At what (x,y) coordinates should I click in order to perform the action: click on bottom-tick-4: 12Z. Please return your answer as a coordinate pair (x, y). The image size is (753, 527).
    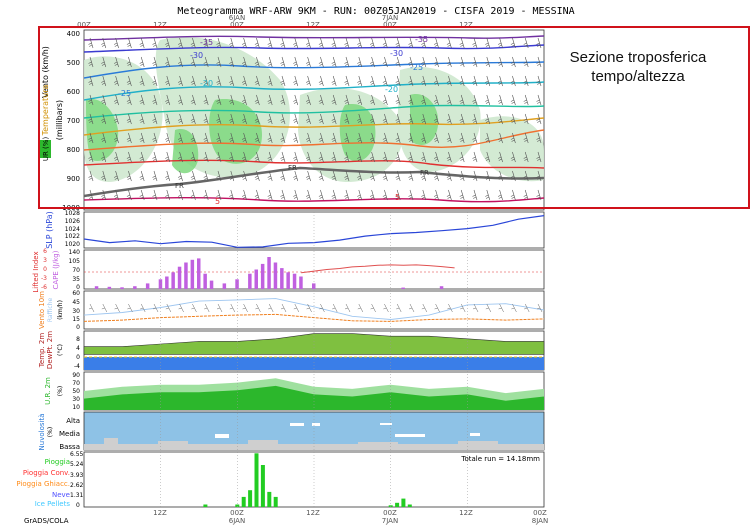
    Looking at the image, I should click on (466, 513).